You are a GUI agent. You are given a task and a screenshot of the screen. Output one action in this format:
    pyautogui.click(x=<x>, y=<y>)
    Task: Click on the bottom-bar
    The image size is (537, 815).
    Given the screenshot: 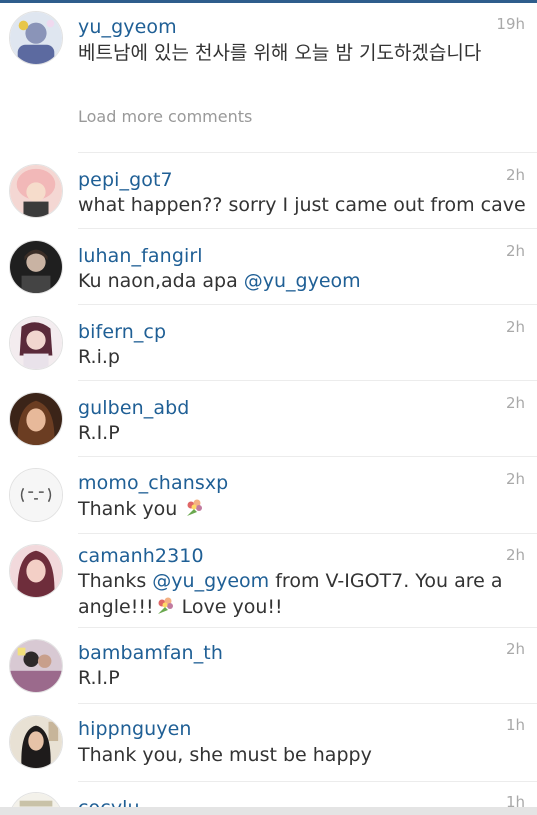 What is the action you would take?
    pyautogui.click(x=268, y=811)
    